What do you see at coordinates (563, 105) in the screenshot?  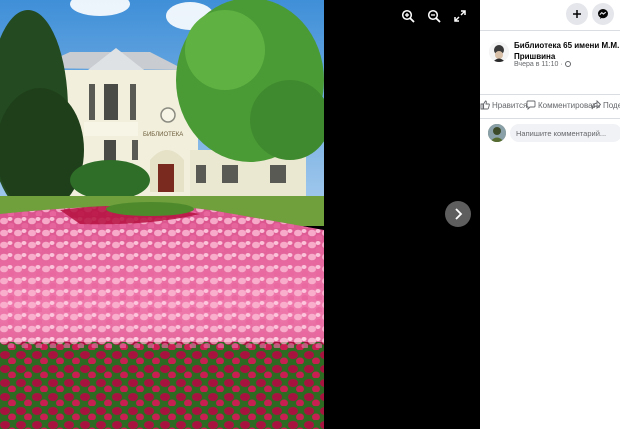 I see `comment-button: Комментировать` at bounding box center [563, 105].